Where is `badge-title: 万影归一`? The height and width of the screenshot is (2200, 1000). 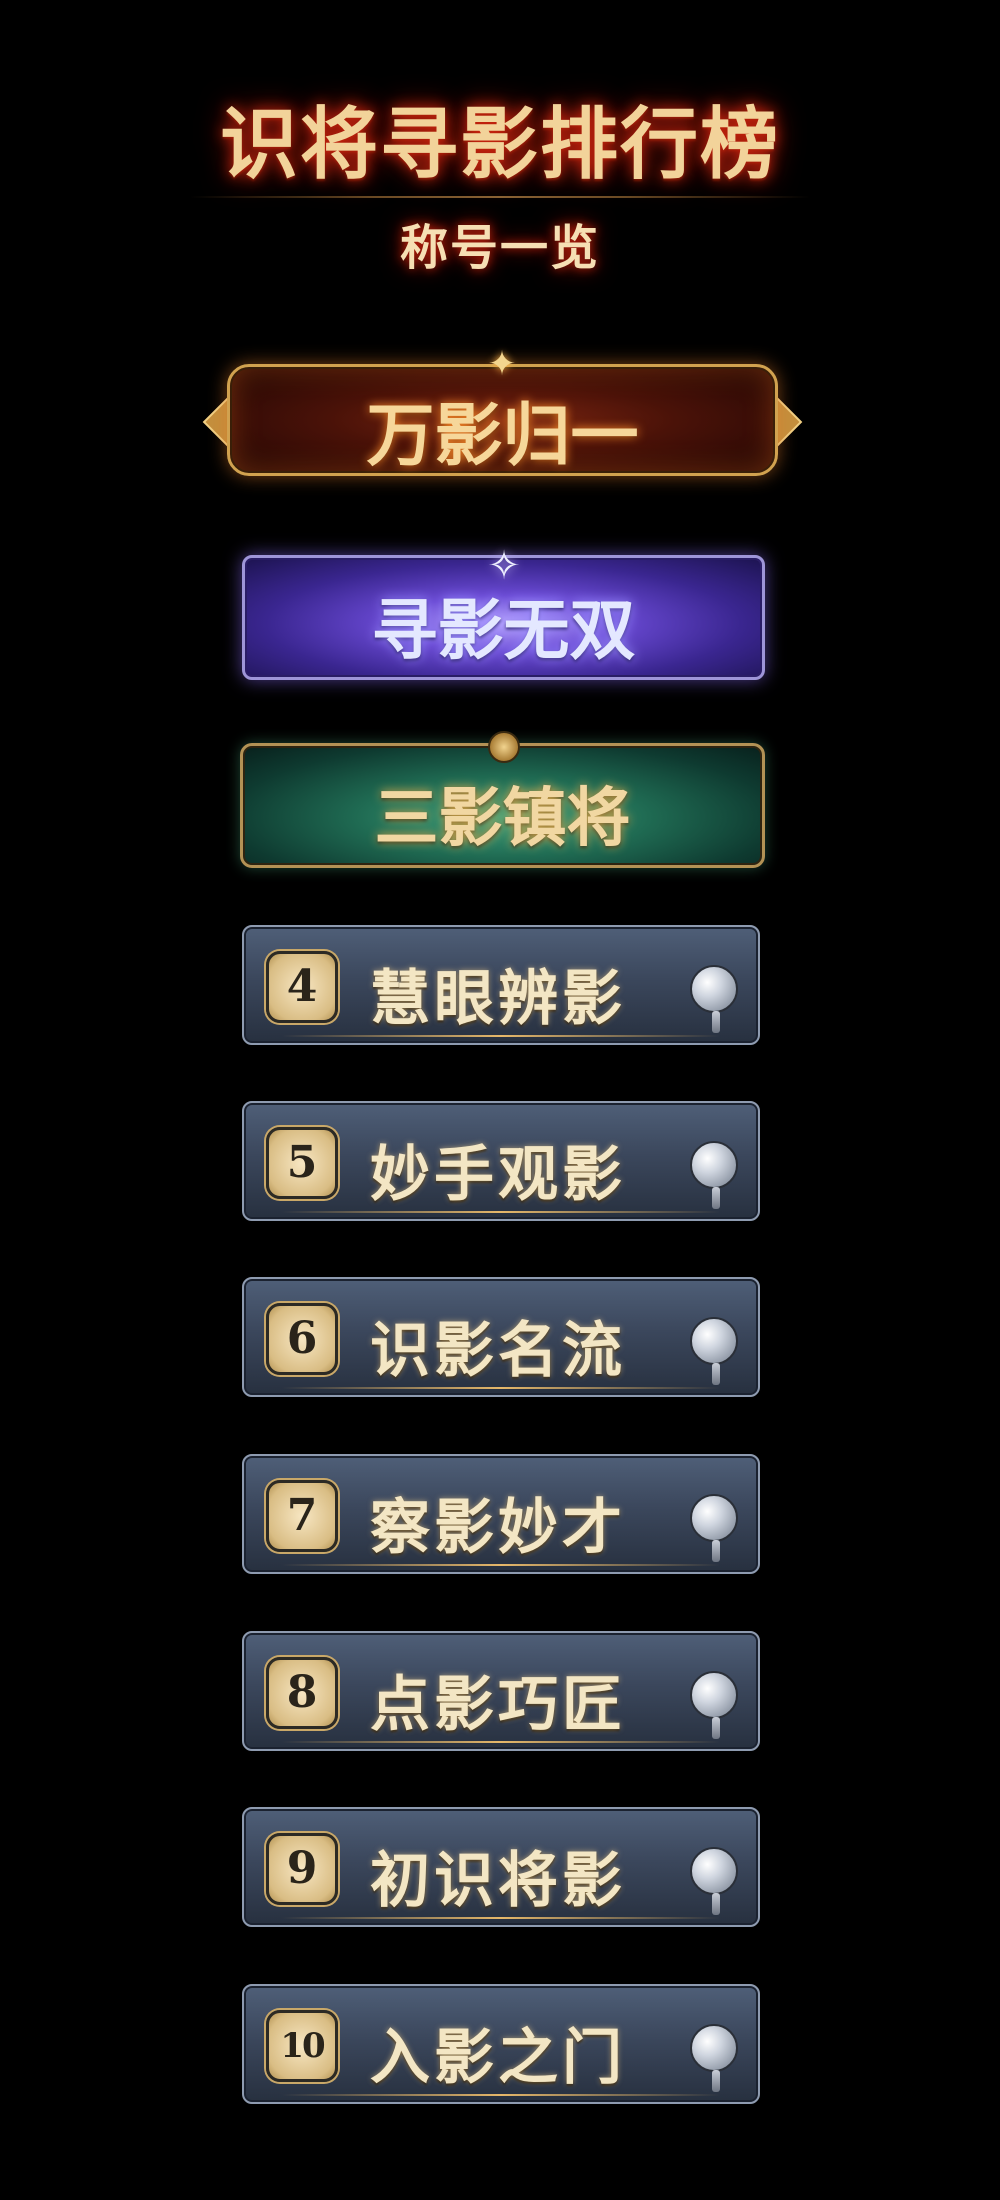
badge-title: 万影归一 is located at coordinates (502, 436).